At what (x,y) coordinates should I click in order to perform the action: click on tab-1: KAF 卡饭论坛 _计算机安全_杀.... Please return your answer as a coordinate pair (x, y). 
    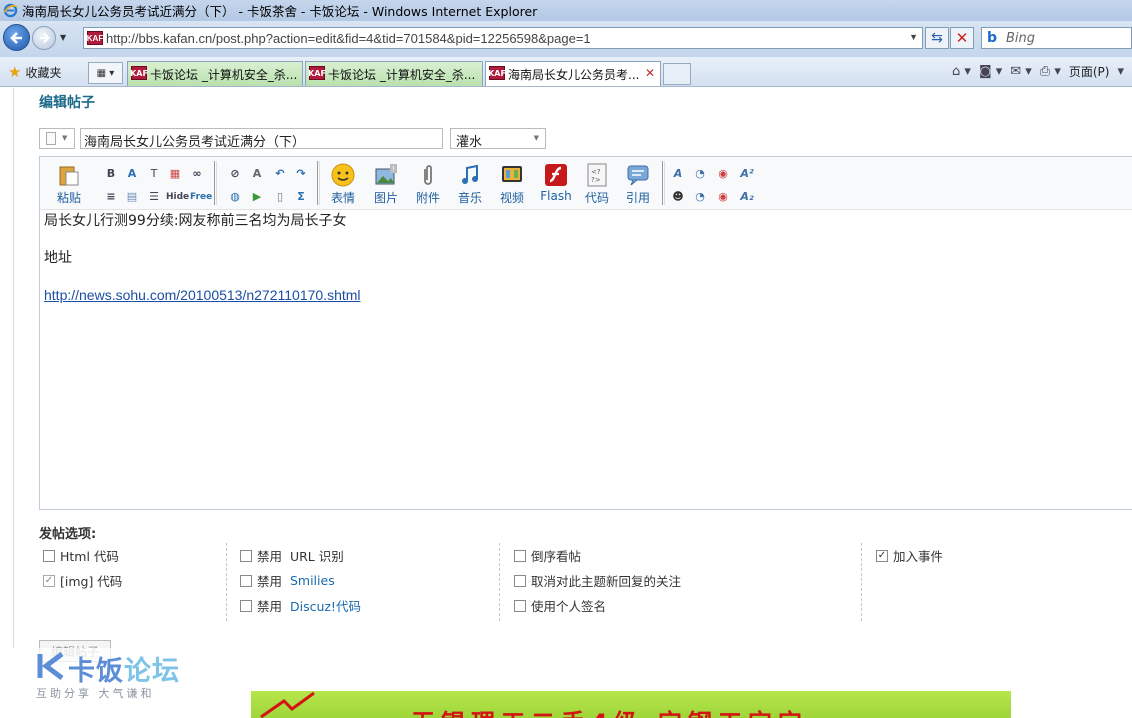
    Looking at the image, I should click on (215, 73).